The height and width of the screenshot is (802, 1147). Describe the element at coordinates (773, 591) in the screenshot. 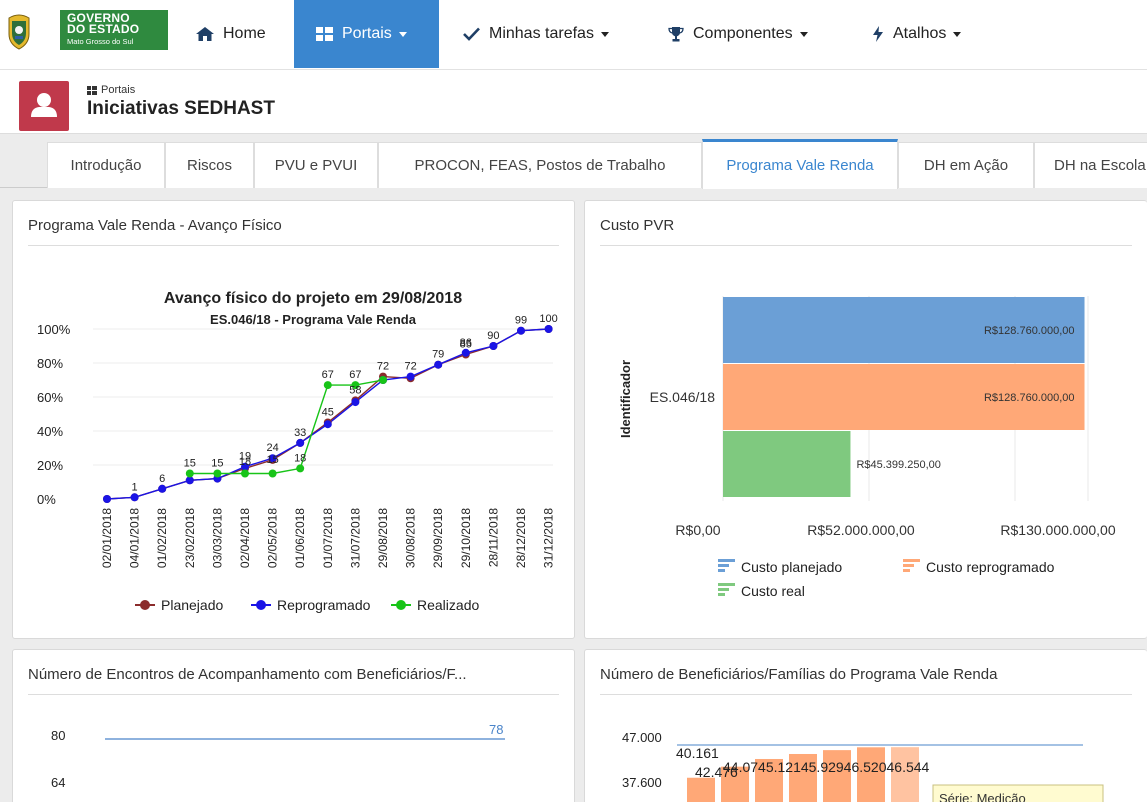

I see `legend-label: Custo real` at that location.